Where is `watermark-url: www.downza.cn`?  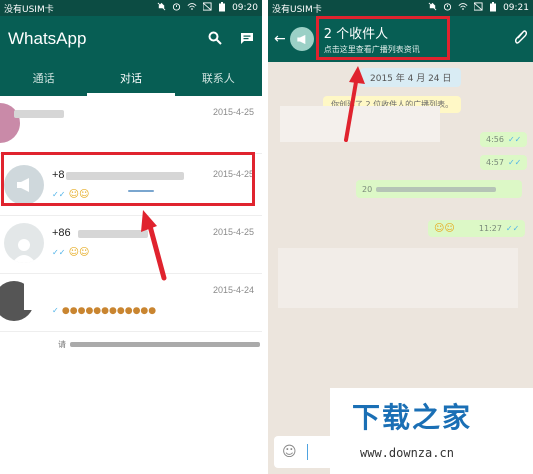 watermark-url: www.downza.cn is located at coordinates (407, 453).